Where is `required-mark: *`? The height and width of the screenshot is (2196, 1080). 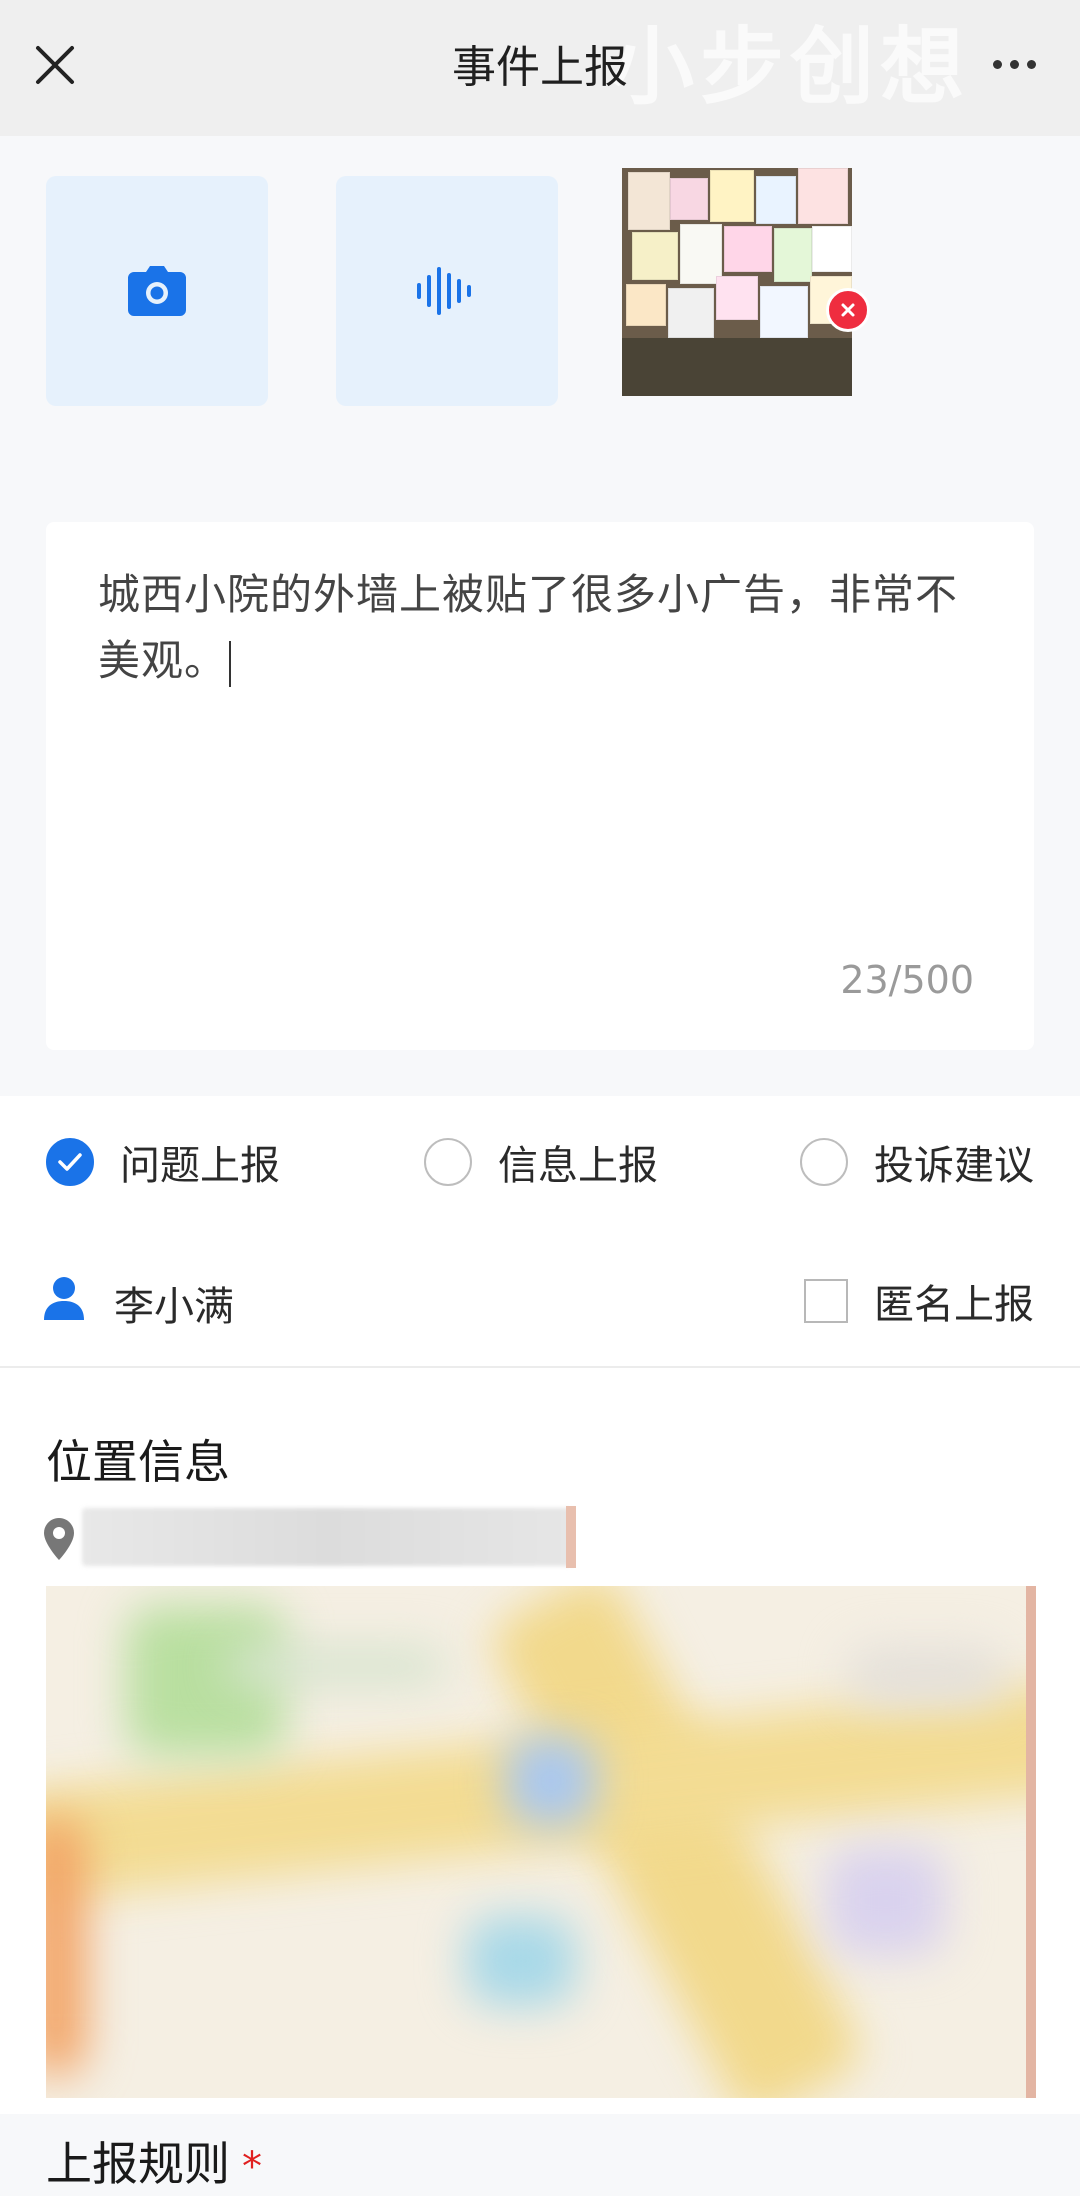
required-mark: * is located at coordinates (252, 2167).